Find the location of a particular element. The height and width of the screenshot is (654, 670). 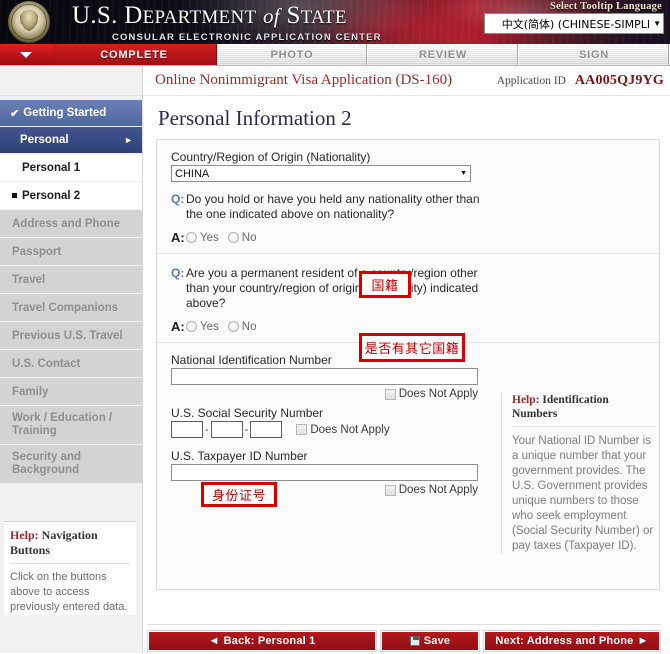

save-button-label: Save is located at coordinates (437, 641).